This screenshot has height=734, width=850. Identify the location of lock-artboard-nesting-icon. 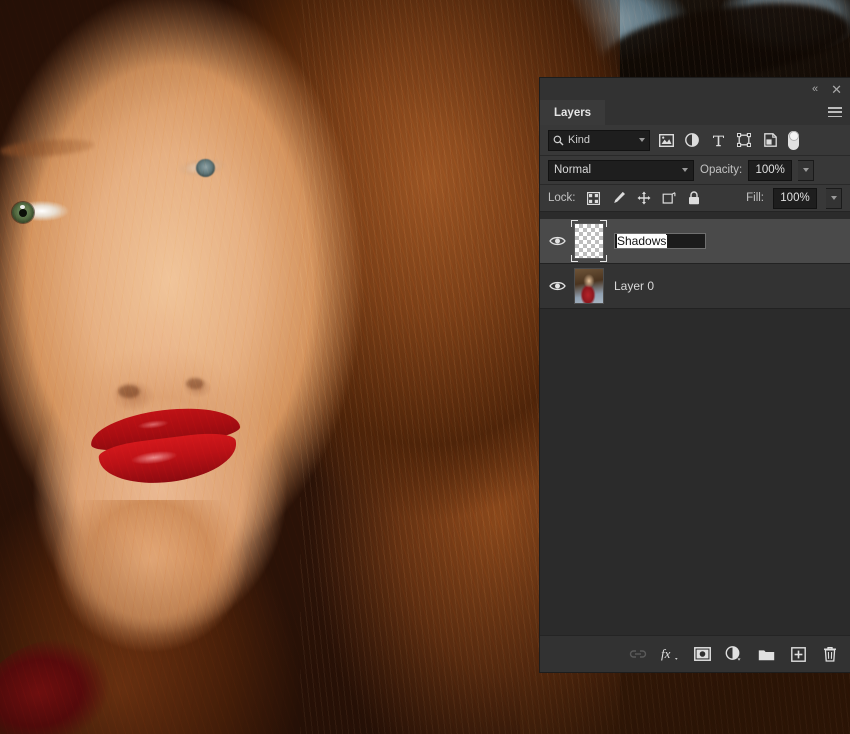
(669, 198).